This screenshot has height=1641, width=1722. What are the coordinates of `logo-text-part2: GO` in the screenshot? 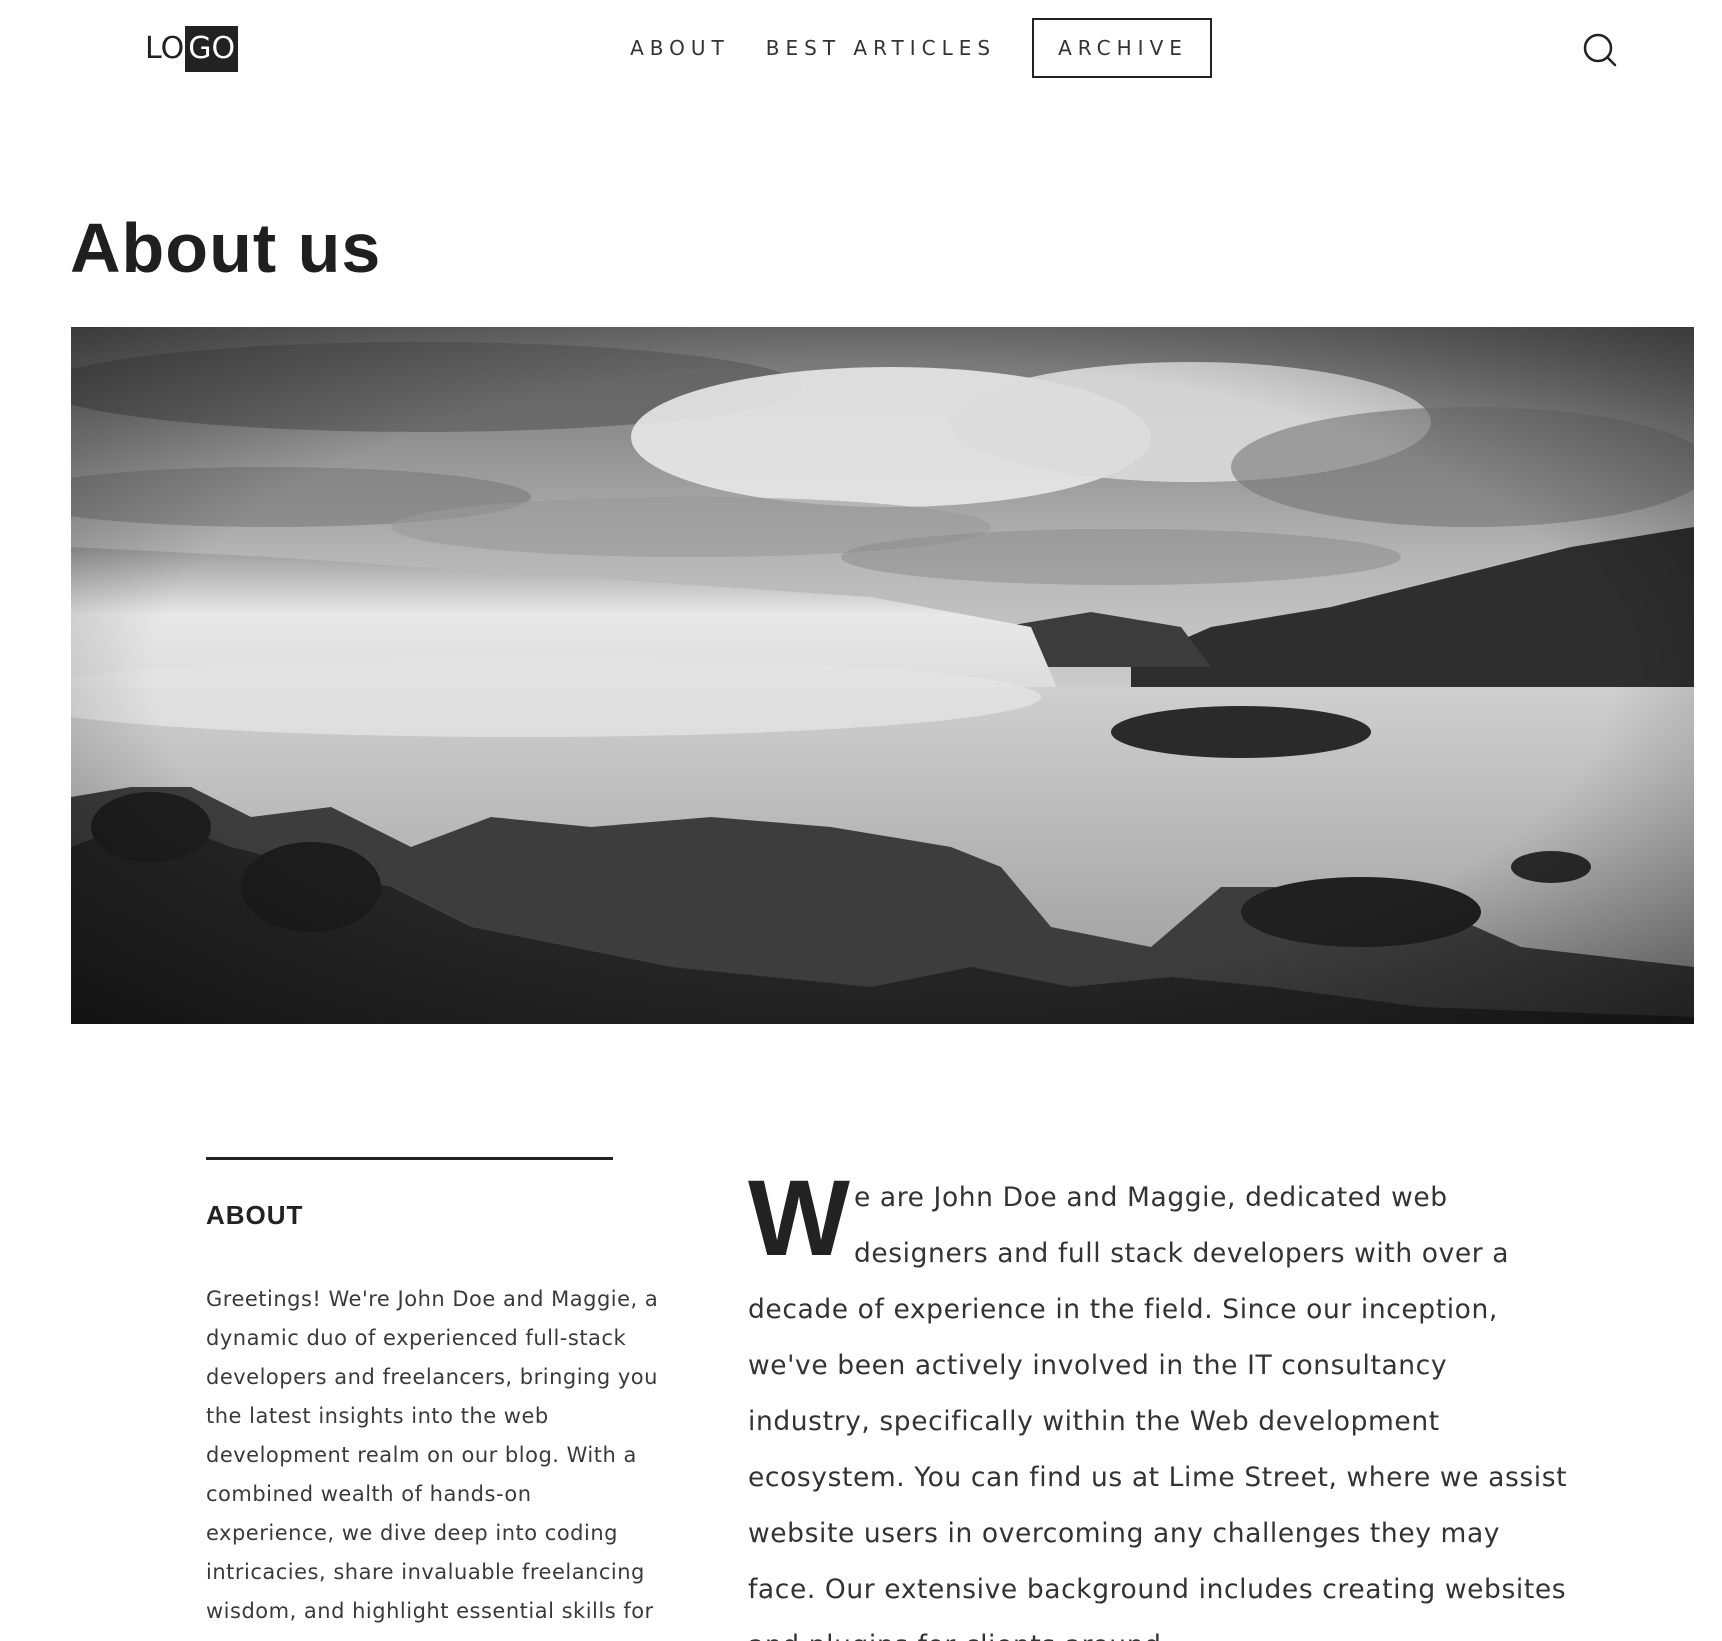 It's located at (212, 49).